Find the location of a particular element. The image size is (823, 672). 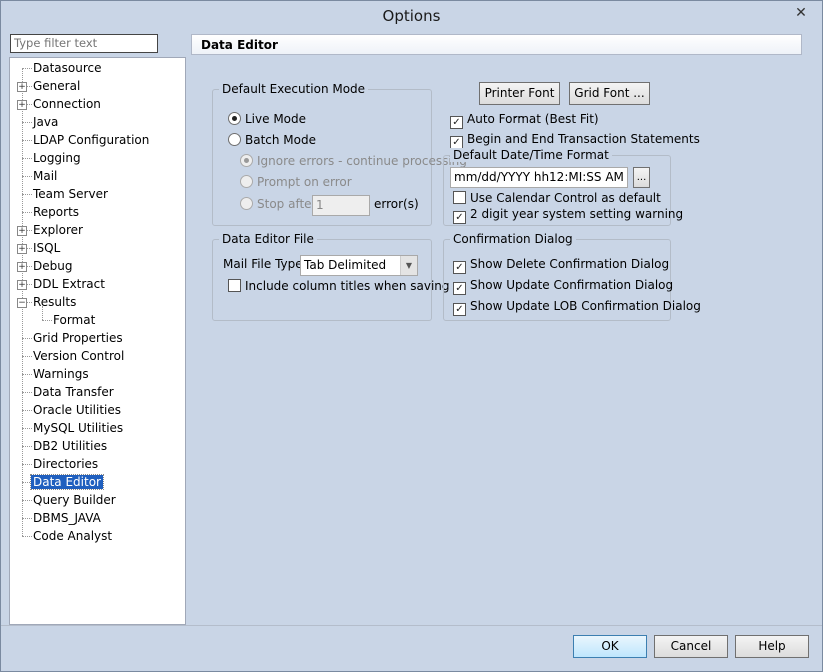

stop-after-label: Stop after is located at coordinates (287, 204).